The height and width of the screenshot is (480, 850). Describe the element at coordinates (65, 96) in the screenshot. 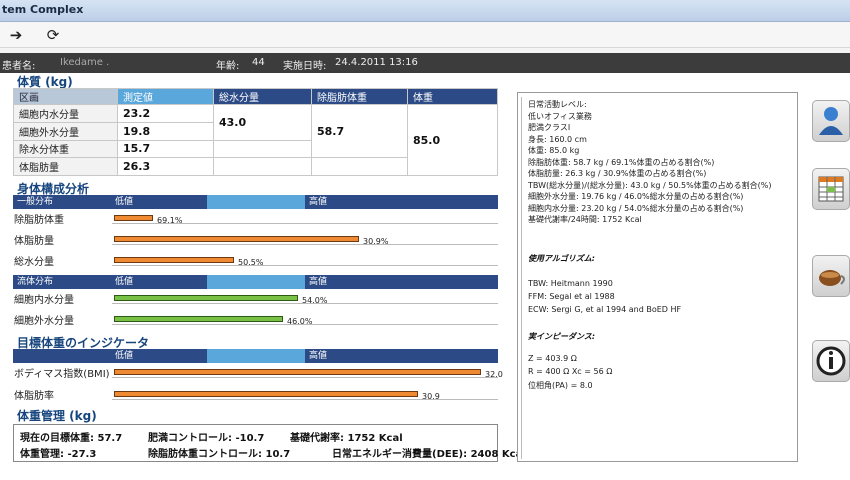

I see `kubun-header: 区画` at that location.